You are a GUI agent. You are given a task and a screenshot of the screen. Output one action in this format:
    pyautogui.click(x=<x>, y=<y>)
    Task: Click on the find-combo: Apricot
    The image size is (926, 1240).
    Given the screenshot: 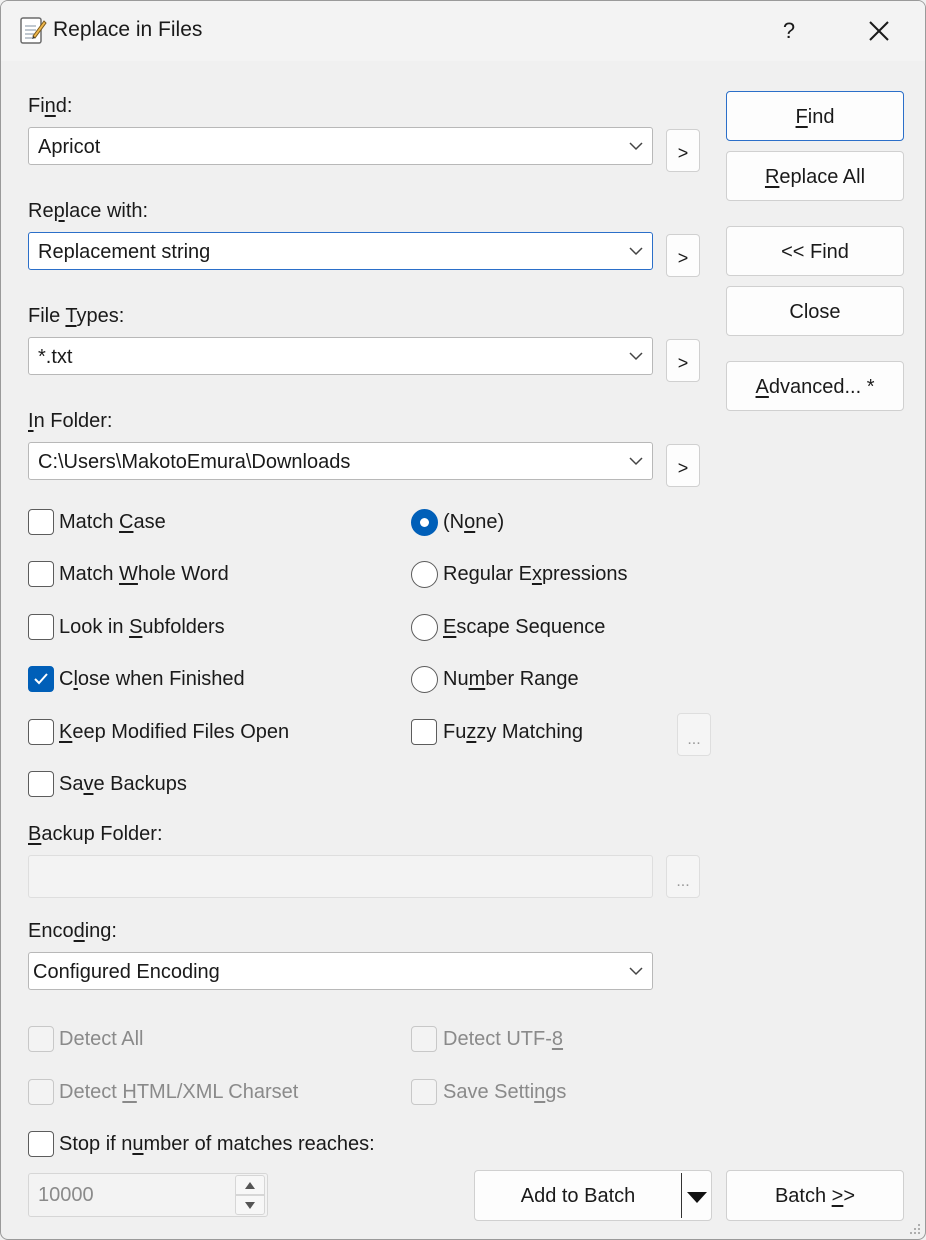 What is the action you would take?
    pyautogui.click(x=340, y=146)
    